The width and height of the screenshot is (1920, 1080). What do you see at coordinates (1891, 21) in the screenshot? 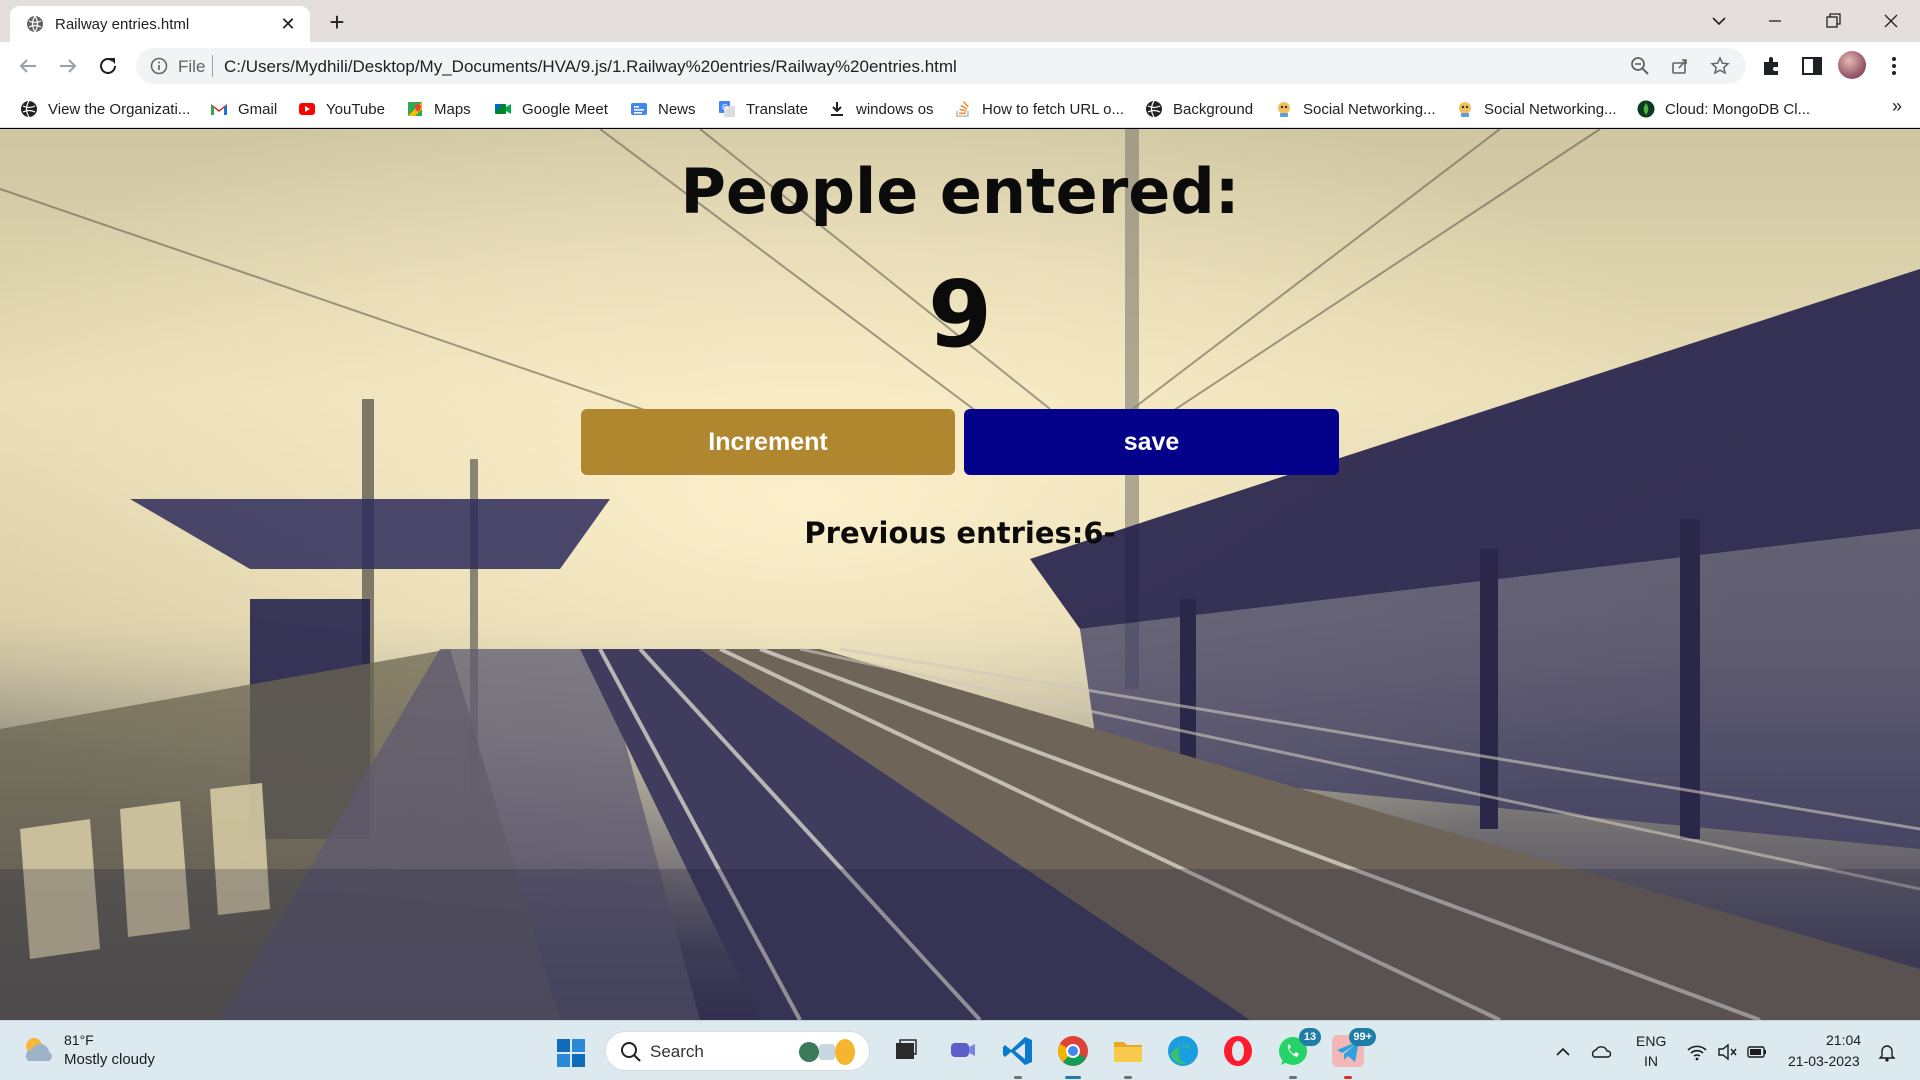
I see `close-window-icon` at bounding box center [1891, 21].